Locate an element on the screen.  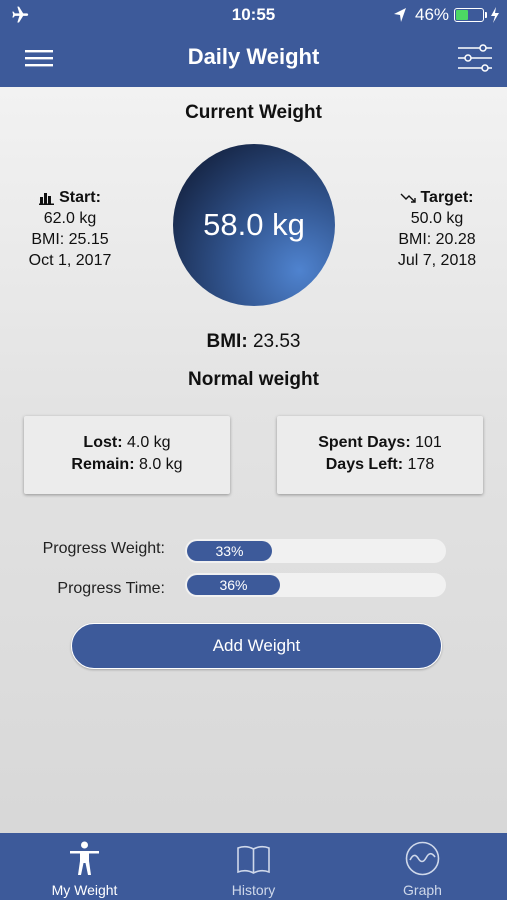
progress-time-fill: 36% is located at coordinates (233, 585).